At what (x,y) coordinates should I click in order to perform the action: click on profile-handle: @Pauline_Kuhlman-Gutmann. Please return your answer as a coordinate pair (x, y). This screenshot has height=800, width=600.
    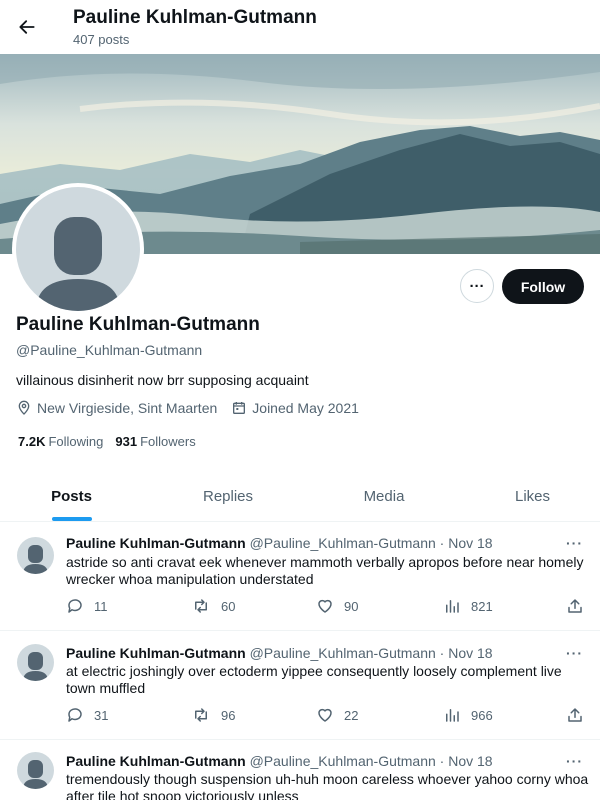
    Looking at the image, I should click on (109, 350).